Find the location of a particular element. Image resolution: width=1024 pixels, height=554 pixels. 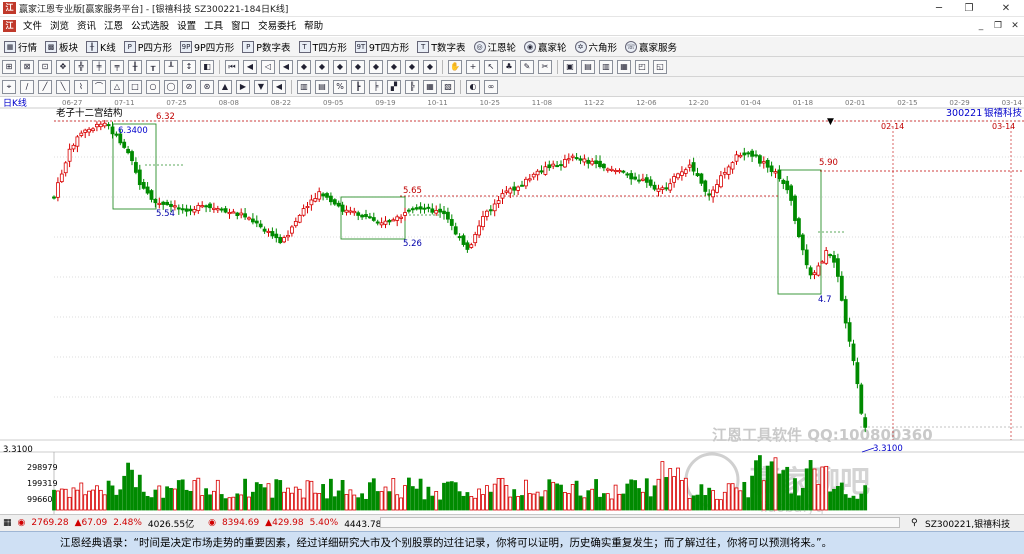

draw-tool-icon-13: ▶ is located at coordinates (243, 86).